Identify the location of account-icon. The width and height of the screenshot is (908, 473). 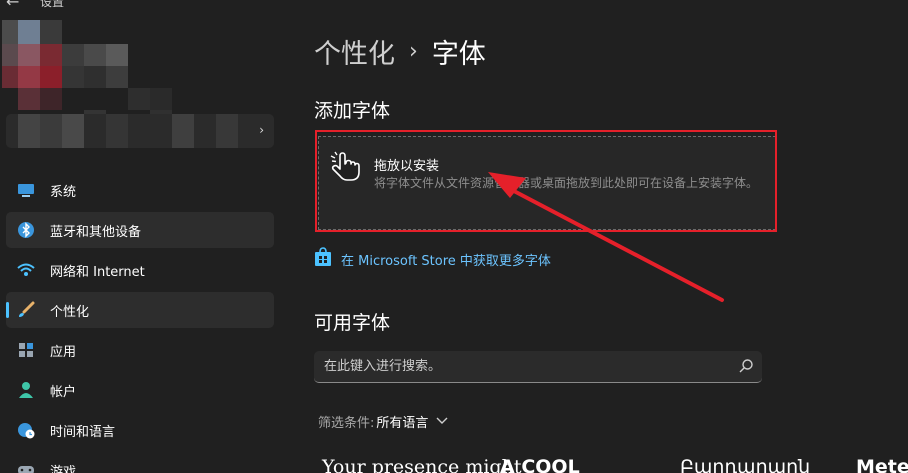
(26, 390).